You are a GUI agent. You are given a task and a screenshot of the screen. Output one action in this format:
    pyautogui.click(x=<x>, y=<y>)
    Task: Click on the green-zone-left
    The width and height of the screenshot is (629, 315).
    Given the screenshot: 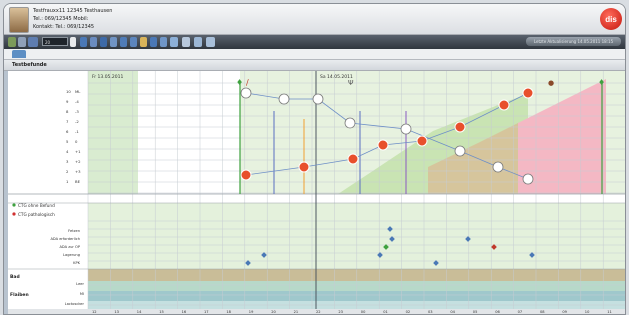 What is the action you would take?
    pyautogui.click(x=113, y=132)
    